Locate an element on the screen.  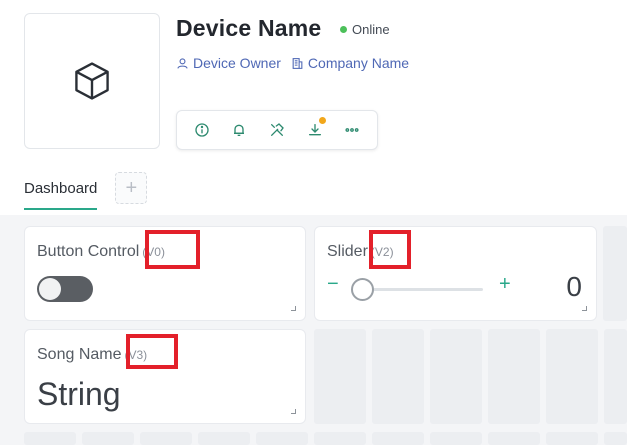
device-image is located at coordinates (92, 81).